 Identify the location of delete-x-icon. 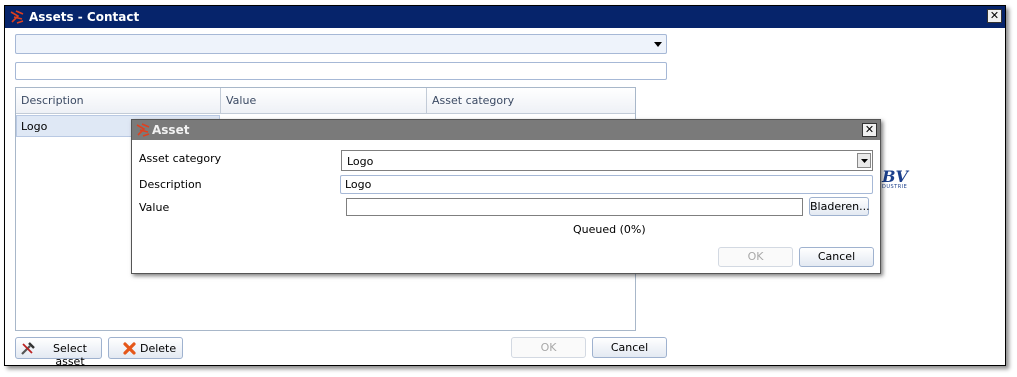
(129, 348).